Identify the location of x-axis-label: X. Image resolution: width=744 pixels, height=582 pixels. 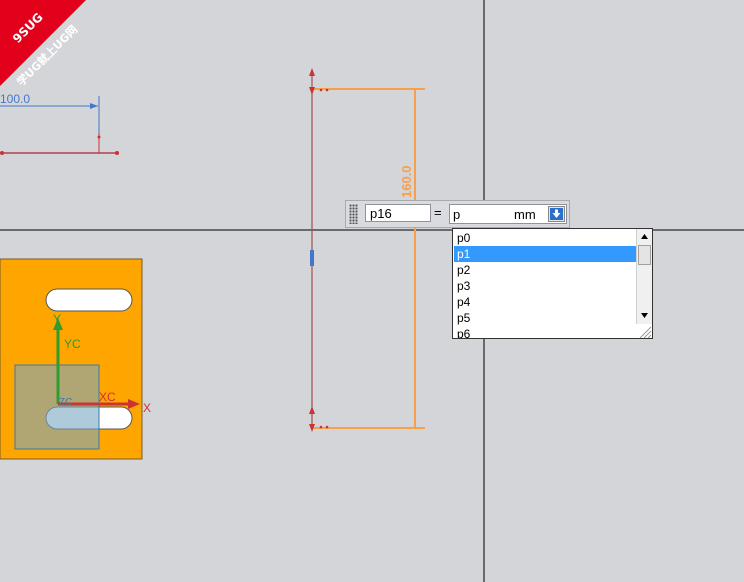
(147, 408).